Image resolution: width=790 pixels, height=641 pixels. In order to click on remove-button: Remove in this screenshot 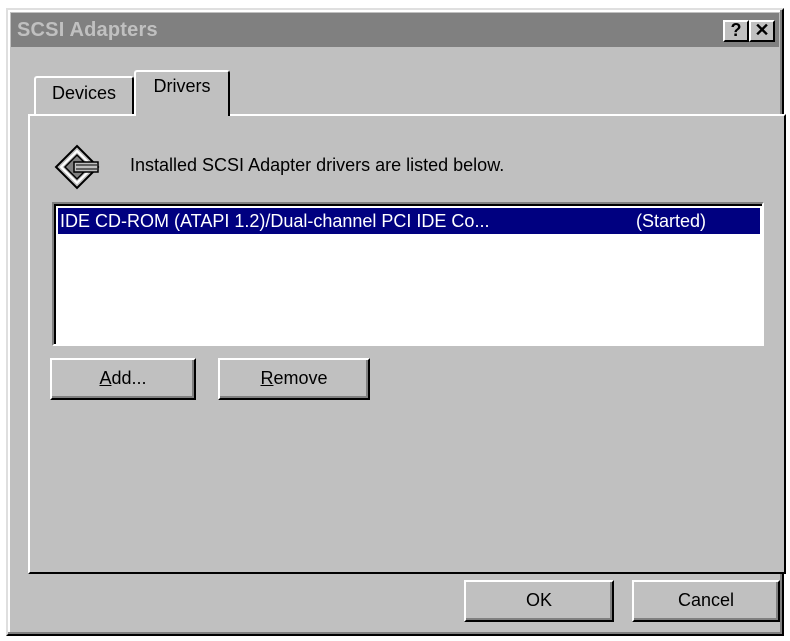, I will do `click(294, 379)`.